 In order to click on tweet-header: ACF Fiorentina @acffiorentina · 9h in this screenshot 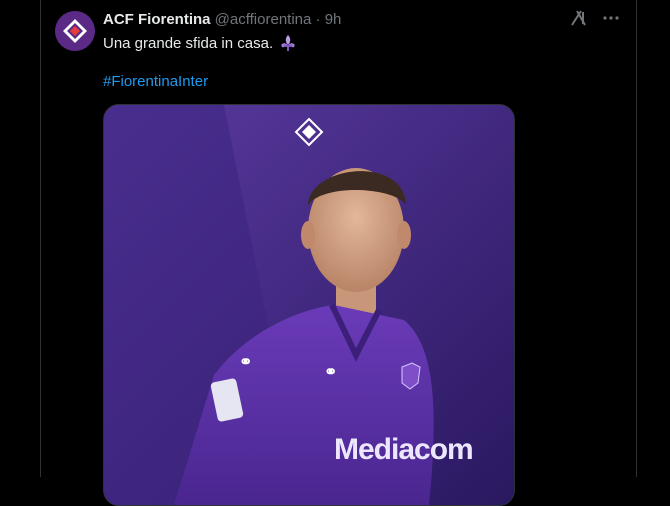, I will do `click(222, 19)`.